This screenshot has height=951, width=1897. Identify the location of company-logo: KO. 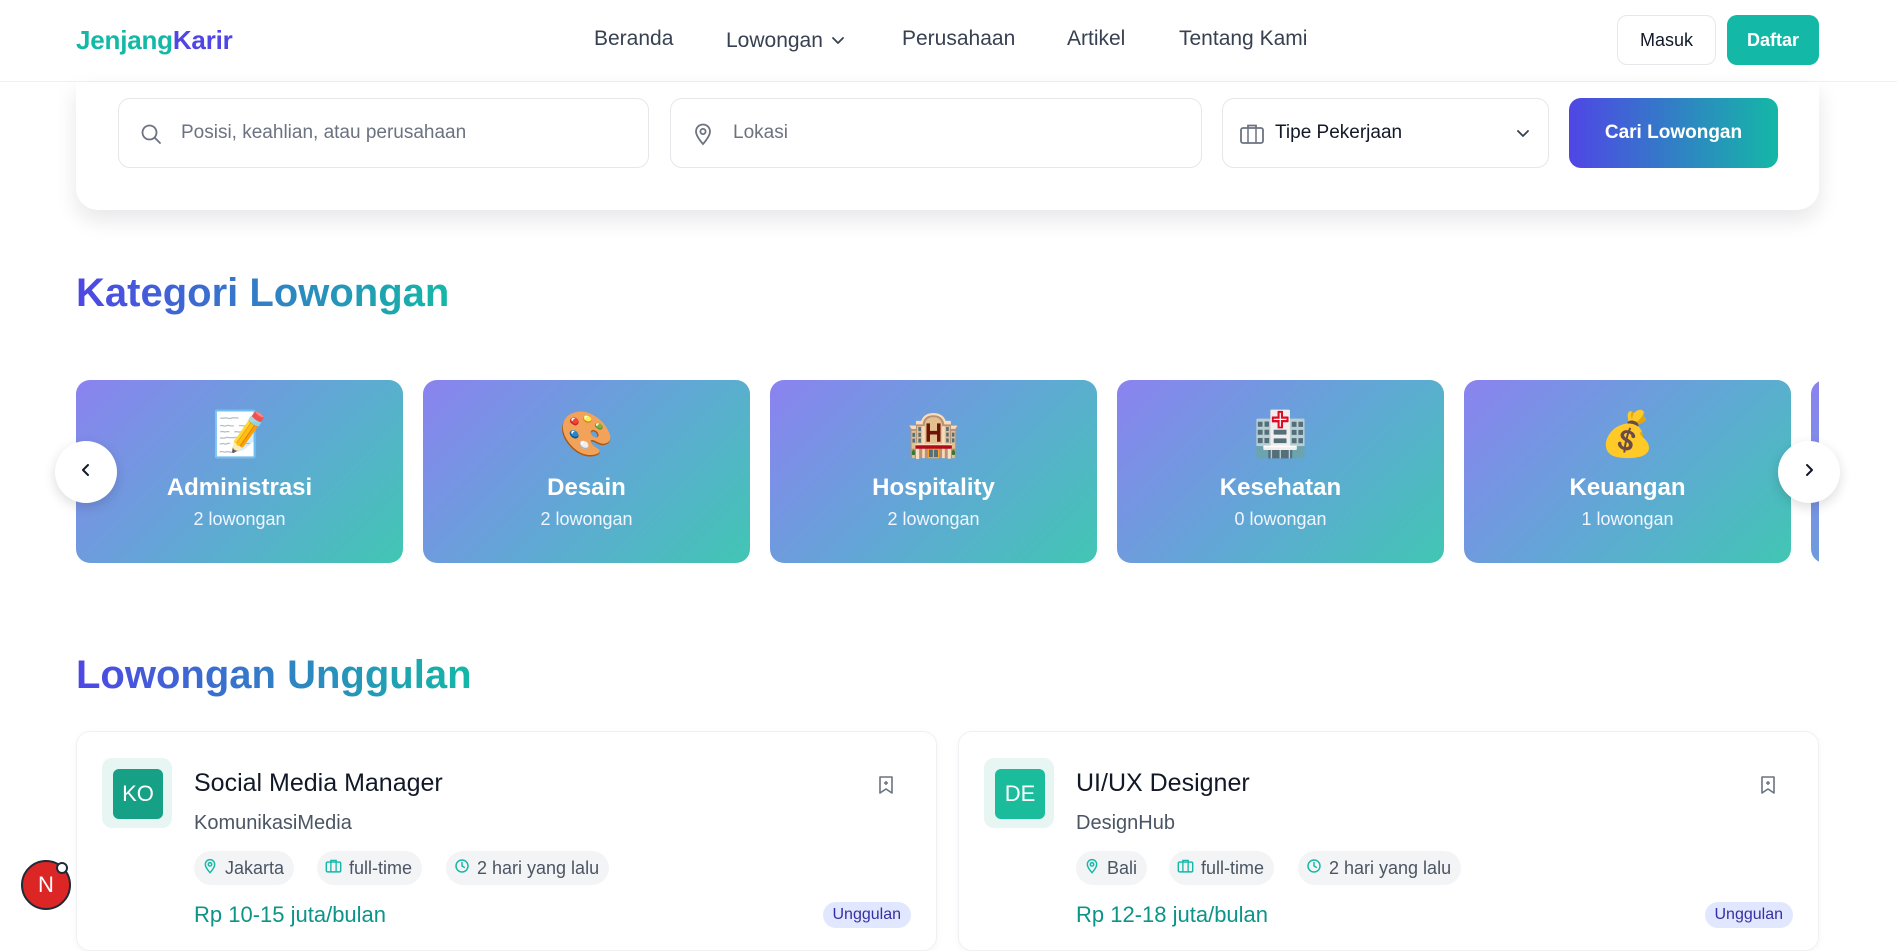
(137, 793).